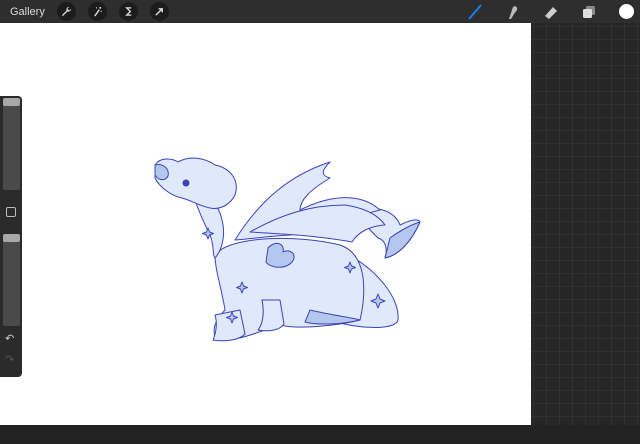  What do you see at coordinates (513, 12) in the screenshot?
I see `smudge-icon` at bounding box center [513, 12].